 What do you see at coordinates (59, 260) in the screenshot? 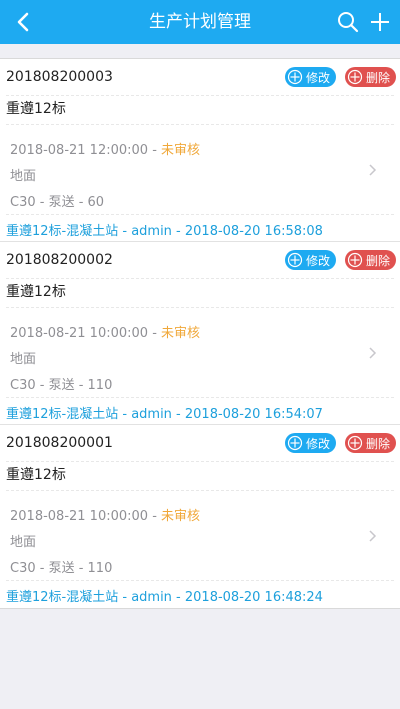
I see `plan-code: 201808200002` at bounding box center [59, 260].